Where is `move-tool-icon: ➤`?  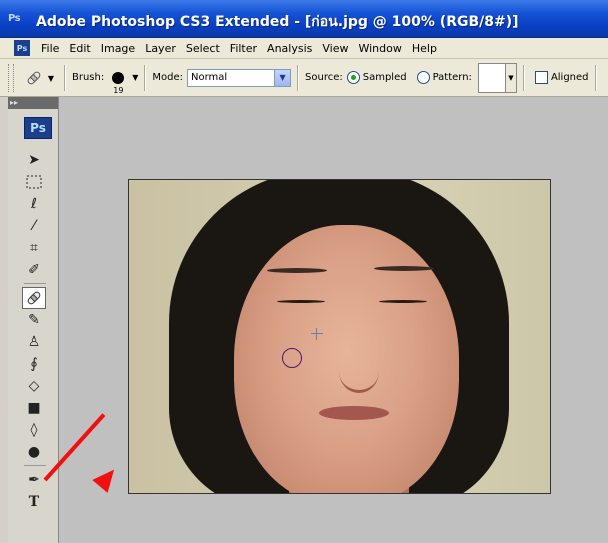
move-tool-icon: ➤ is located at coordinates (34, 160).